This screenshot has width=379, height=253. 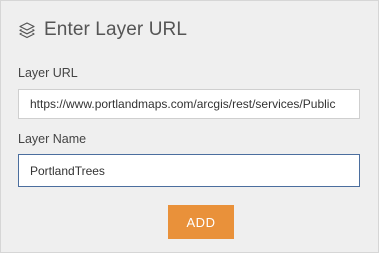 What do you see at coordinates (27, 30) in the screenshot?
I see `layers-icon` at bounding box center [27, 30].